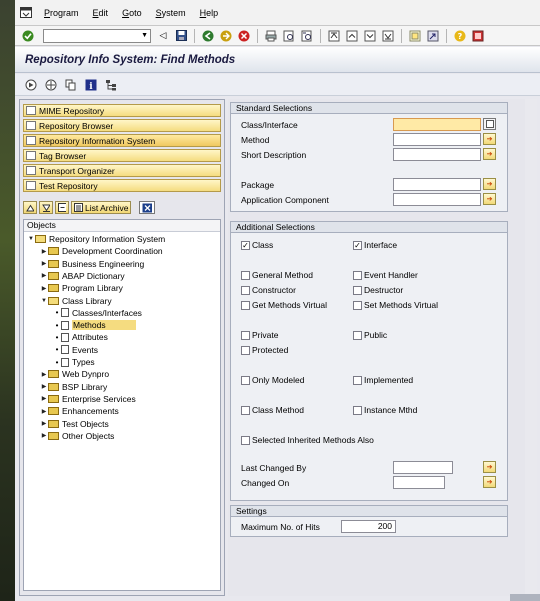  I want to click on shortcut-icon, so click(433, 36).